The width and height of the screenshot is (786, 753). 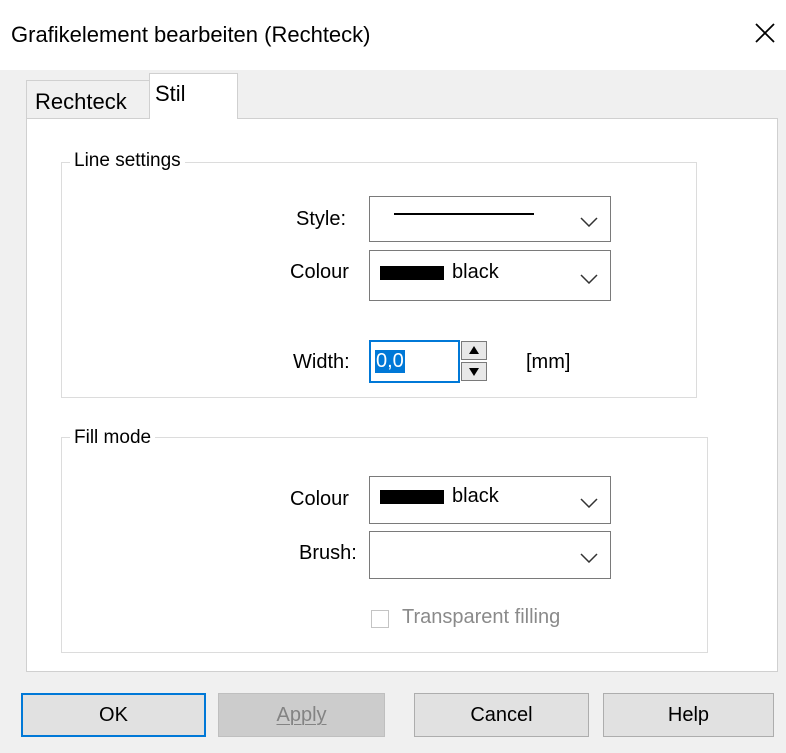 I want to click on ok-button: OK, so click(x=113, y=715).